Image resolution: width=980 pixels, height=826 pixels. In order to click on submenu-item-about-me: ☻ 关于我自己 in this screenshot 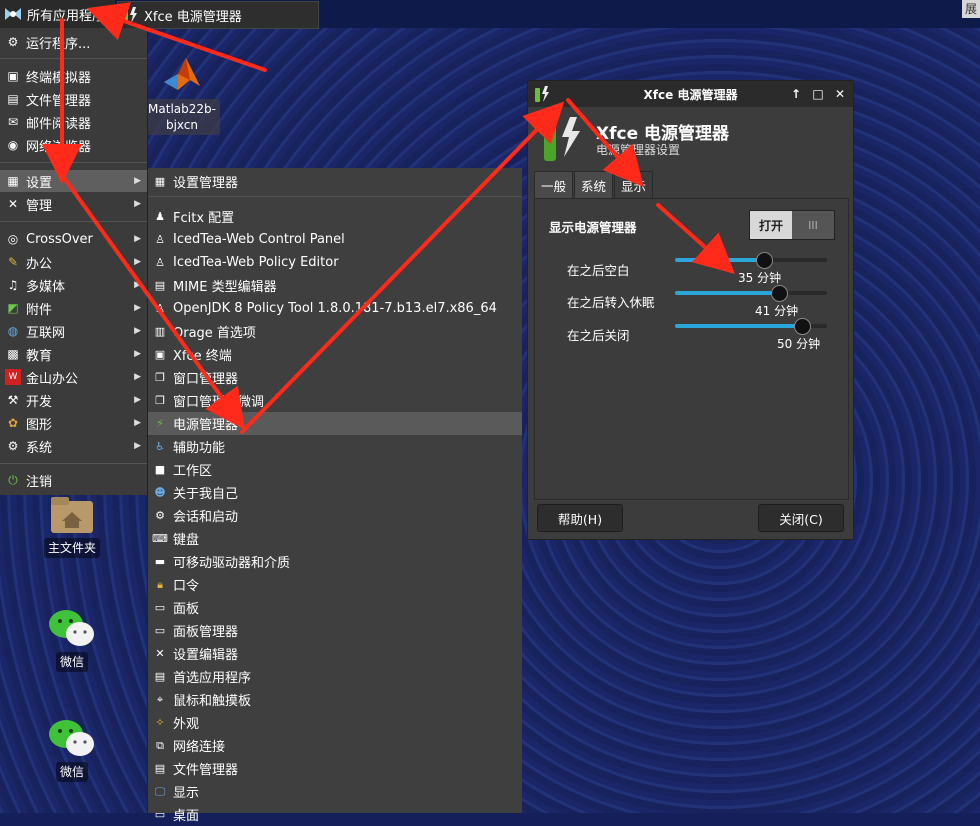, I will do `click(335, 492)`.